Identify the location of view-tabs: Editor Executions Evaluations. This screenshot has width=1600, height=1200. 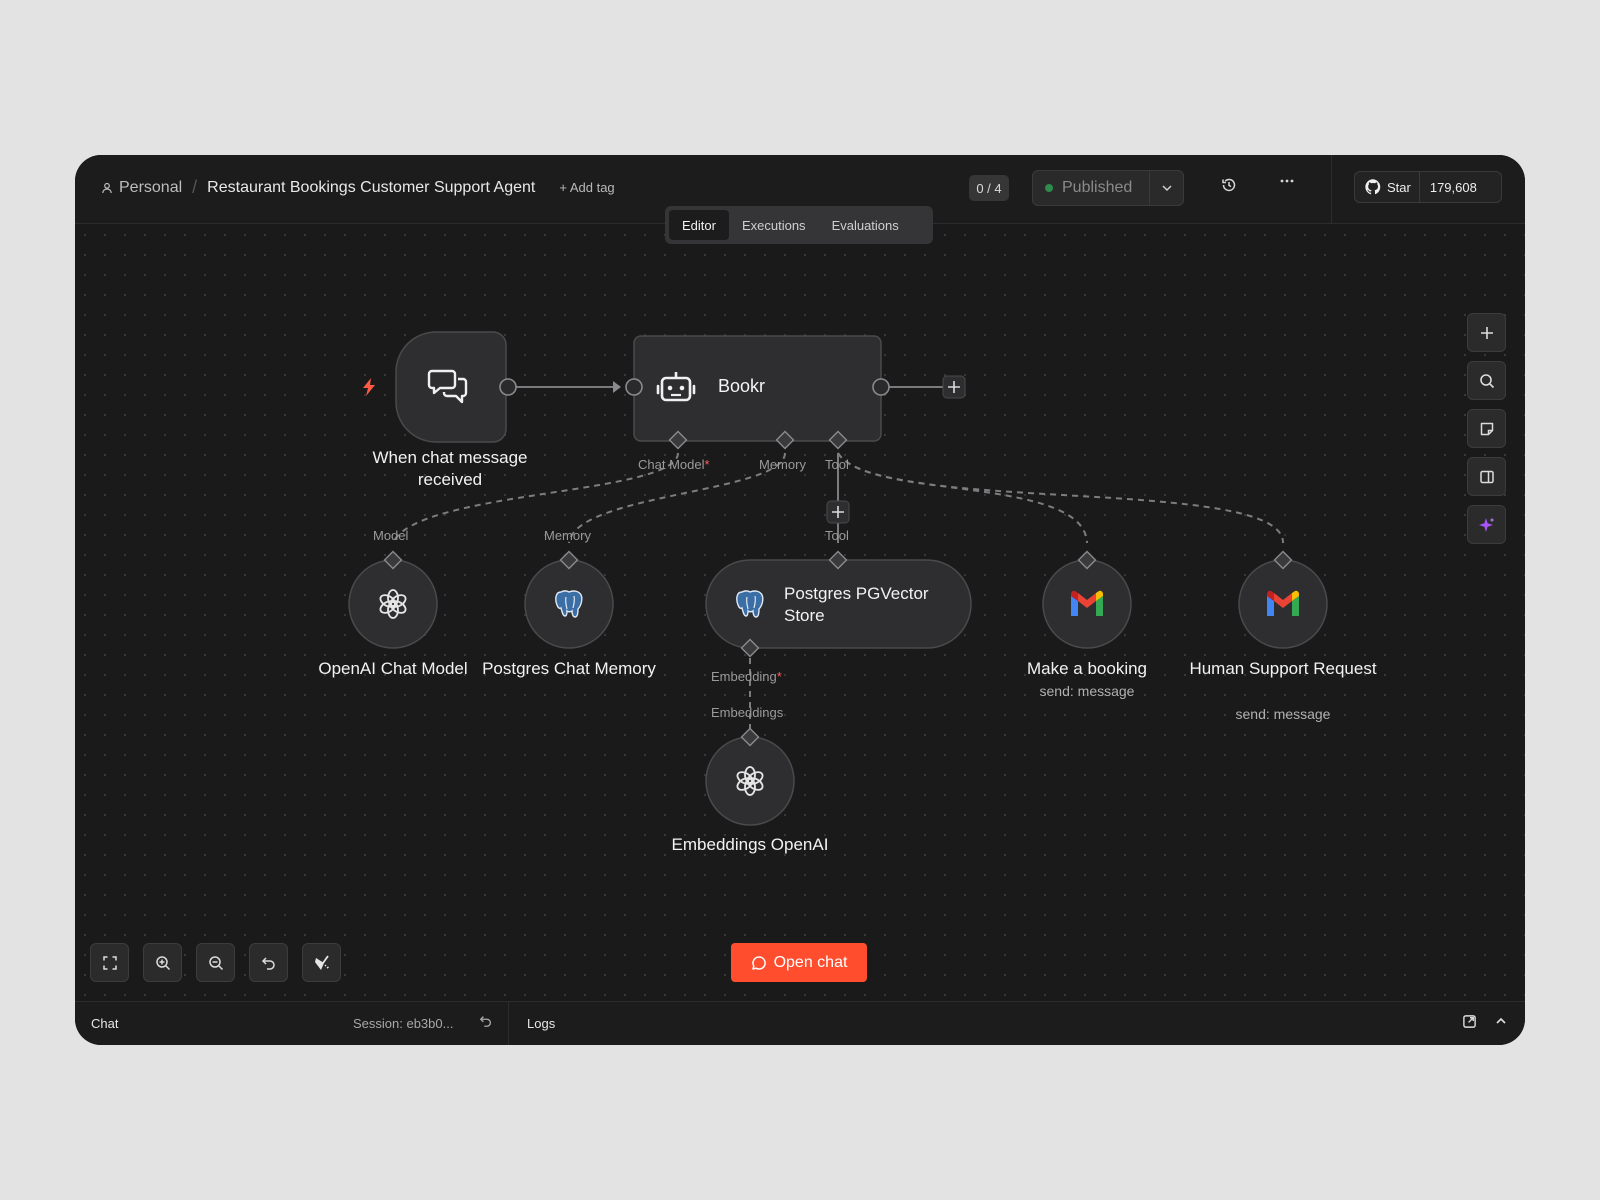
(799, 225).